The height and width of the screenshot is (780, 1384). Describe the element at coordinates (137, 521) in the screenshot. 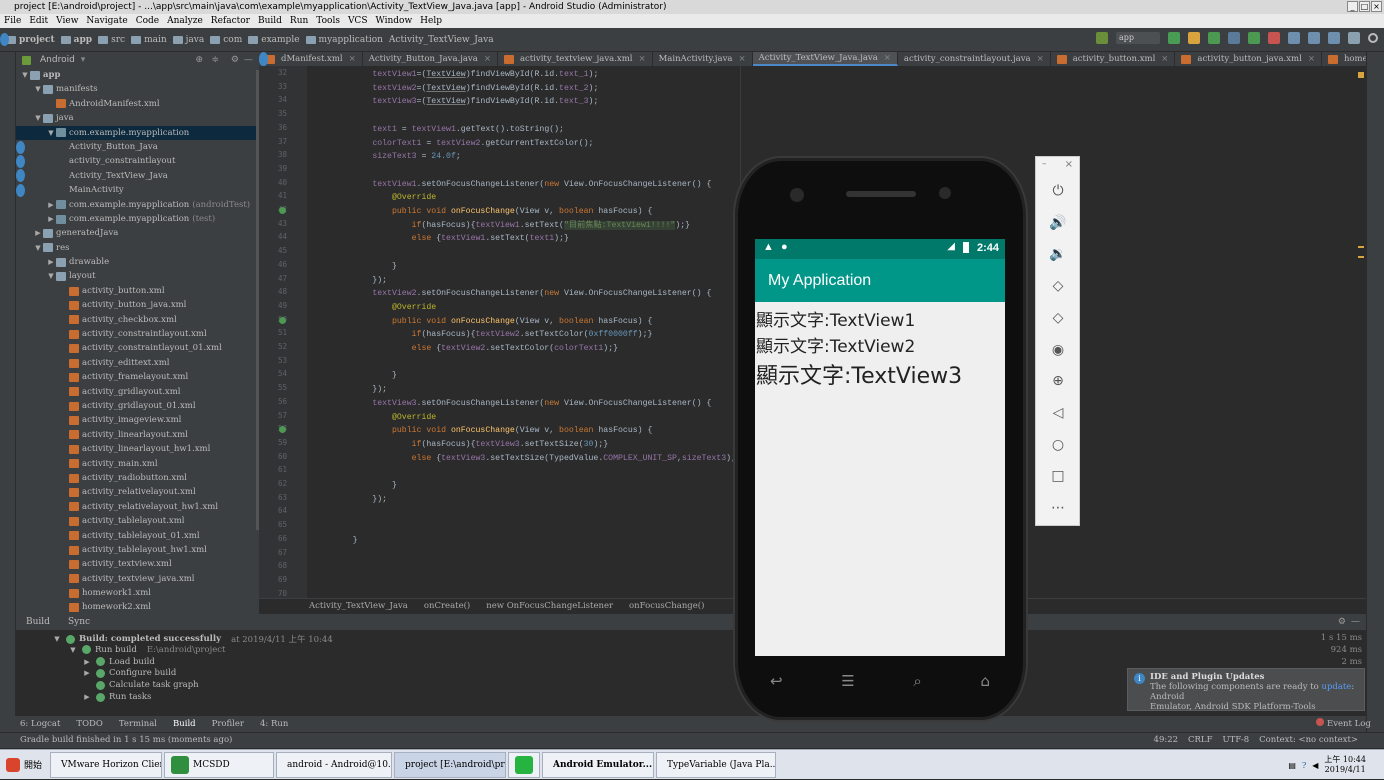

I see `tree-item-activity-tablelayout-xml: activity_tablelayout.xml` at that location.